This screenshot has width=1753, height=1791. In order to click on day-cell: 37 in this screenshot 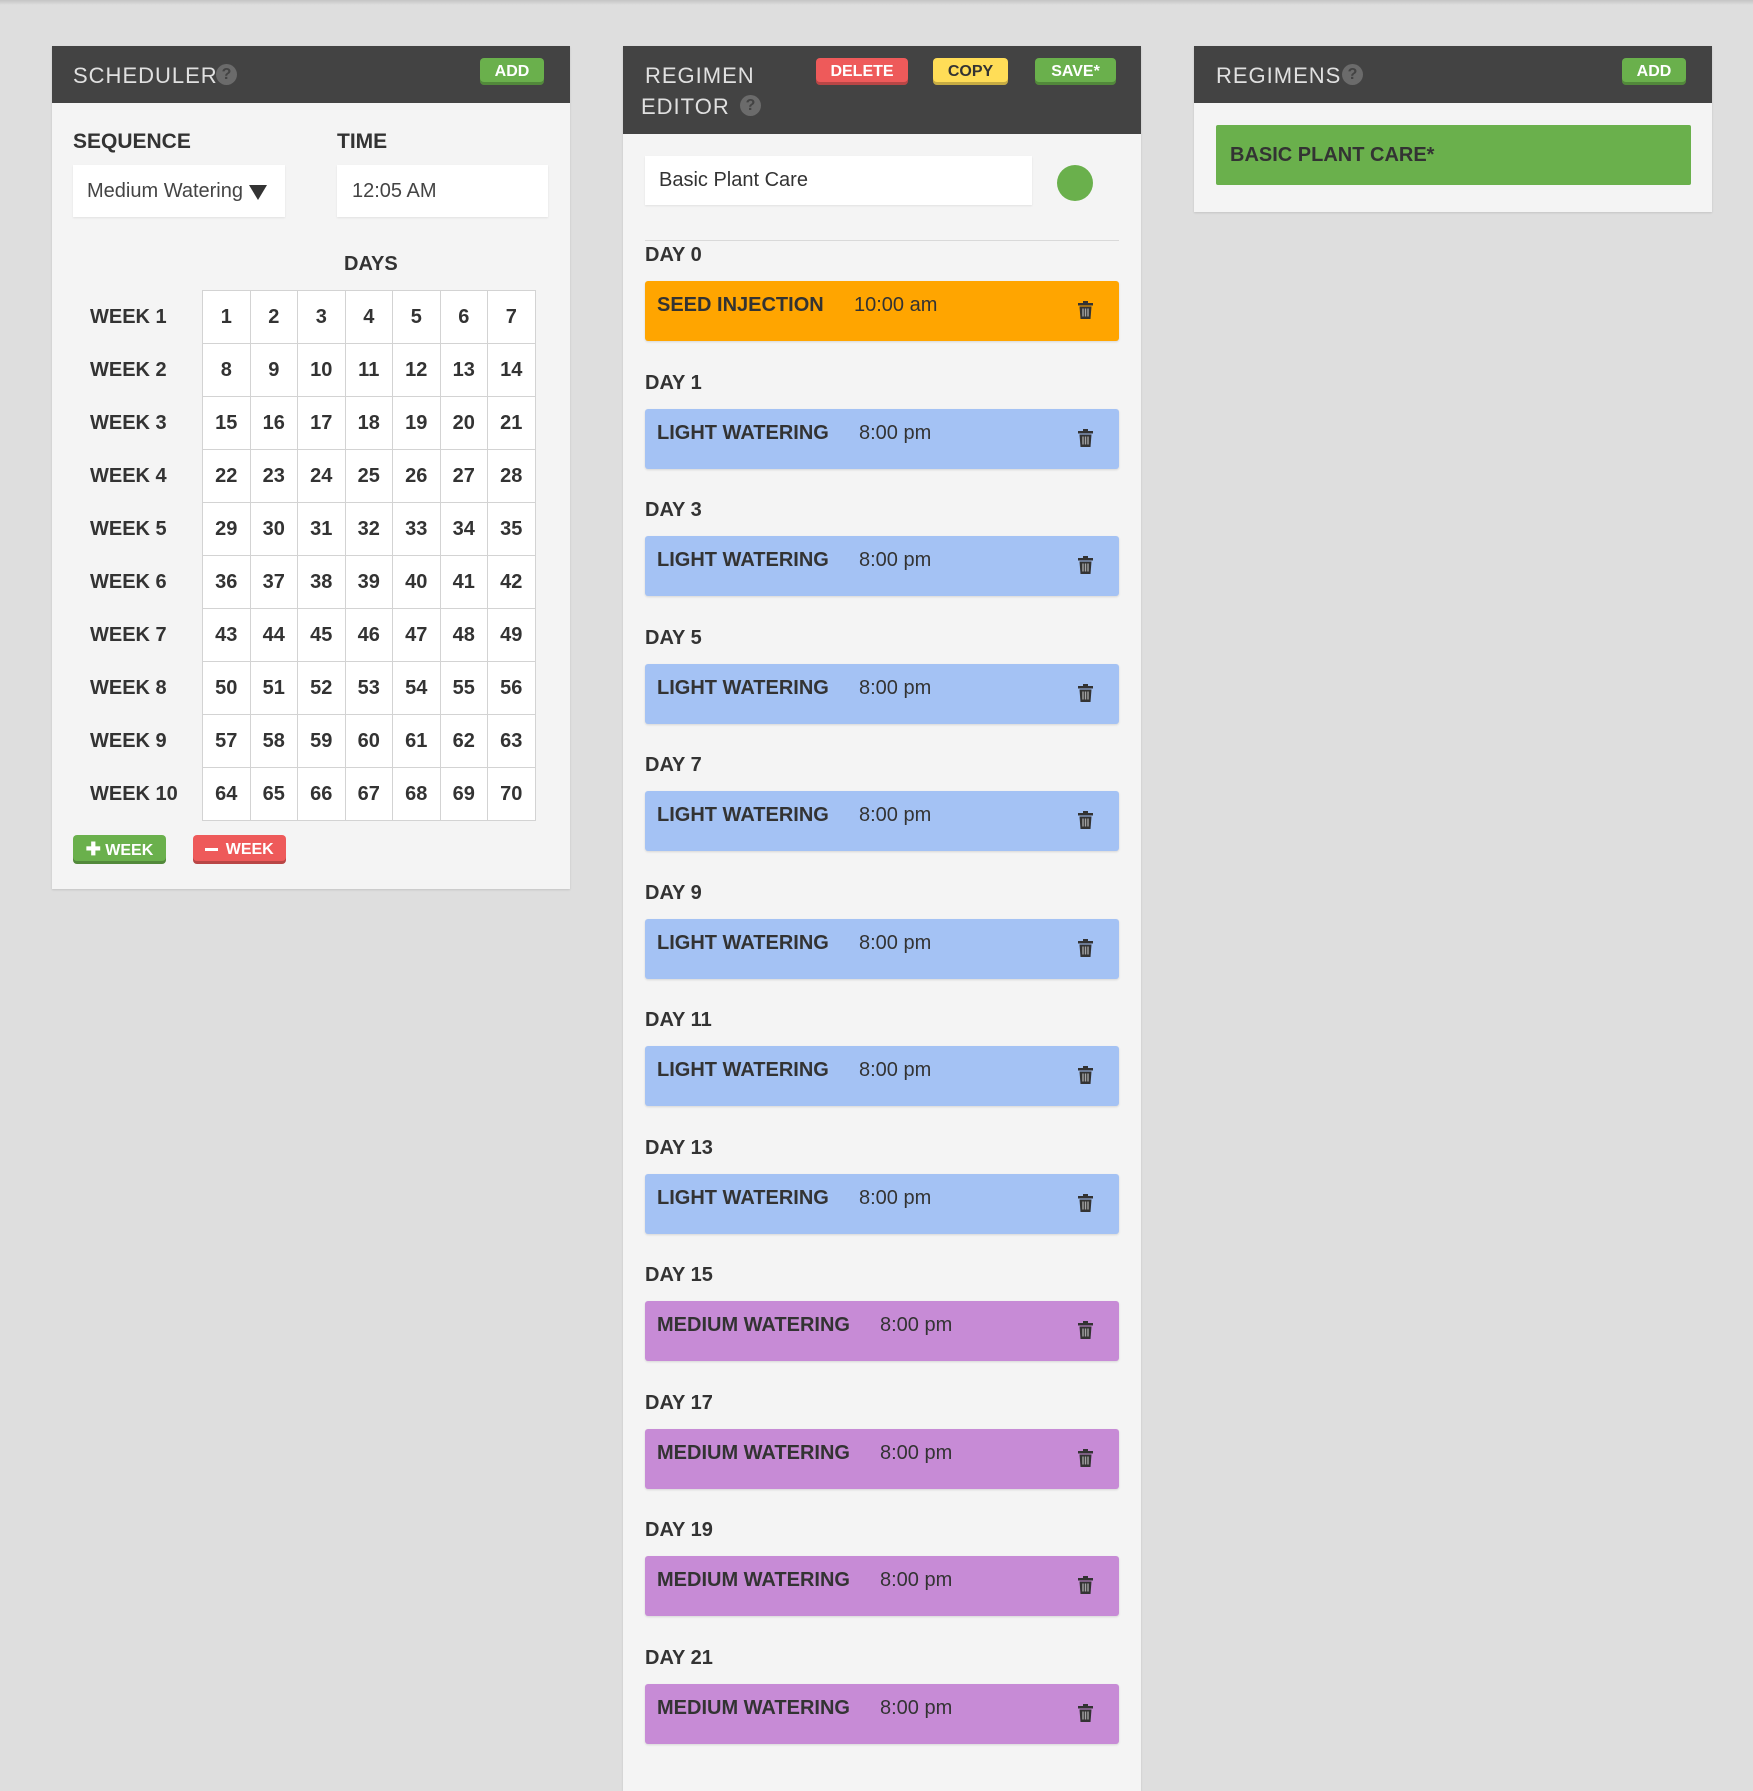, I will do `click(273, 582)`.